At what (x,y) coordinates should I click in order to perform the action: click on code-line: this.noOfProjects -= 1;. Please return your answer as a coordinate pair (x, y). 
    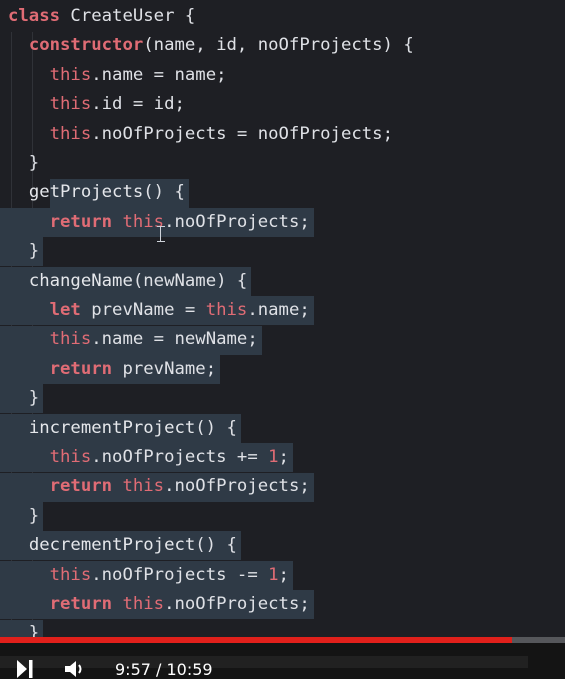
    Looking at the image, I should click on (148, 575).